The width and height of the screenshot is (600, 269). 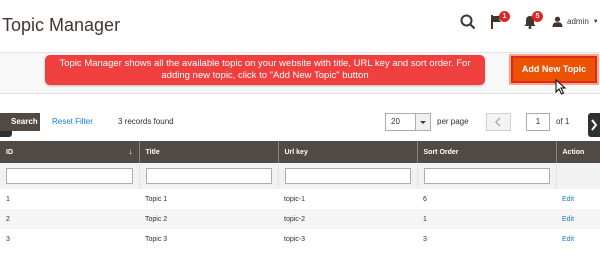 I want to click on column-header-title: Title, so click(x=209, y=152).